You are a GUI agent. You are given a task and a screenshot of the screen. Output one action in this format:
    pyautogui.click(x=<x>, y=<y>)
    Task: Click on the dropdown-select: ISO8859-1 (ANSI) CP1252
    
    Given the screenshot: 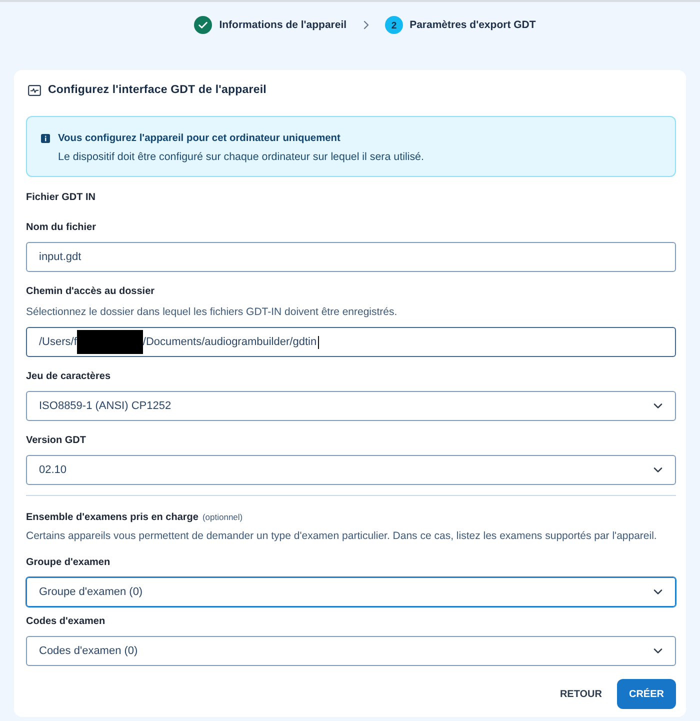 What is the action you would take?
    pyautogui.click(x=351, y=406)
    